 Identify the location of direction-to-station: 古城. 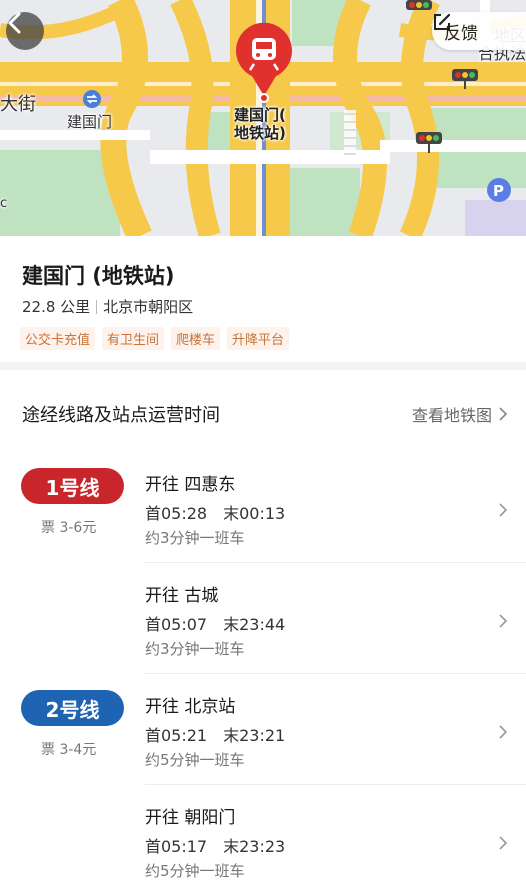
(201, 596).